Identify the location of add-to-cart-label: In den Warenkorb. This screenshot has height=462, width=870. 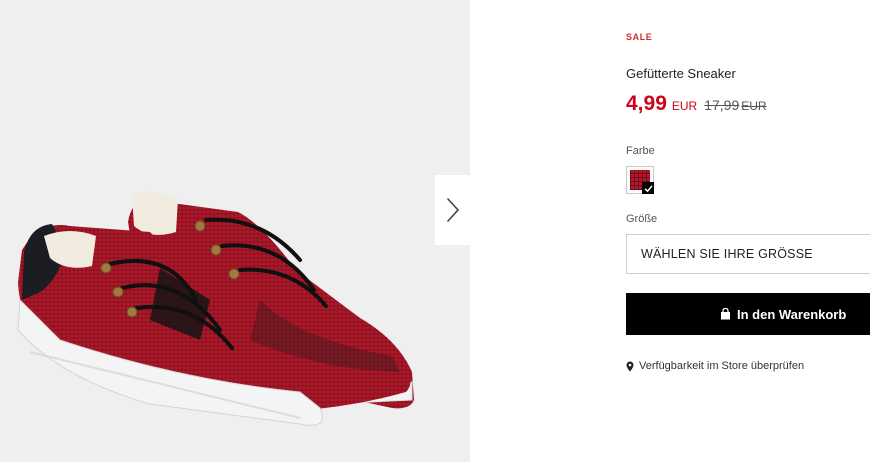
(792, 314).